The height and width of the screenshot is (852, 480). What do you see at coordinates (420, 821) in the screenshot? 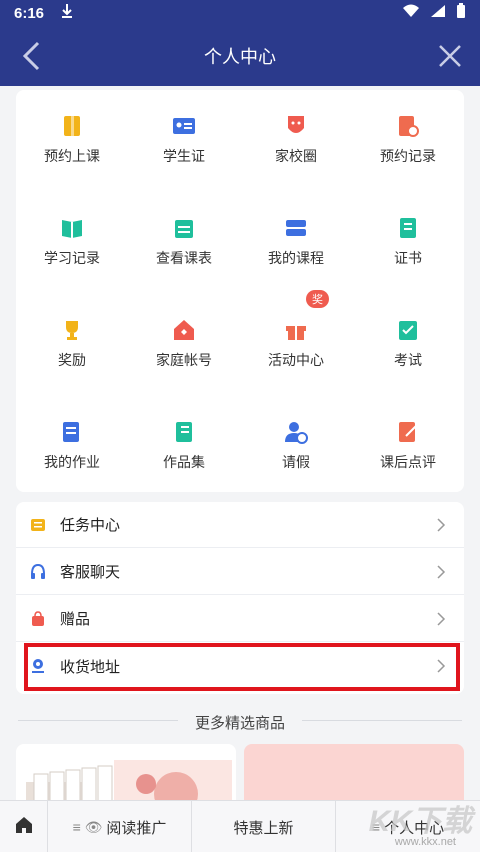
I see `watermark: KK下载` at bounding box center [420, 821].